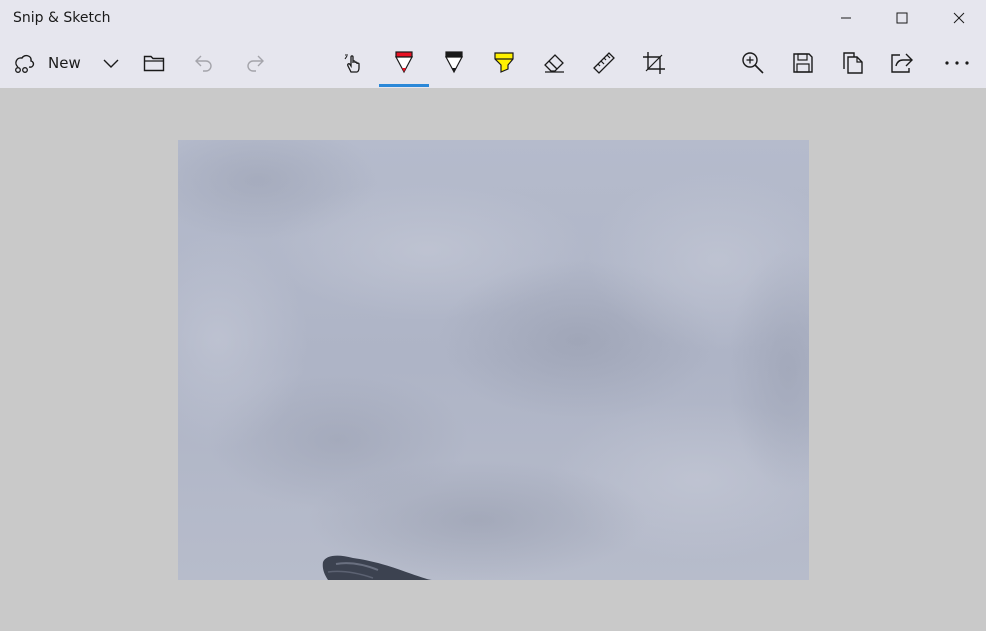  I want to click on chevron-down-icon, so click(111, 63).